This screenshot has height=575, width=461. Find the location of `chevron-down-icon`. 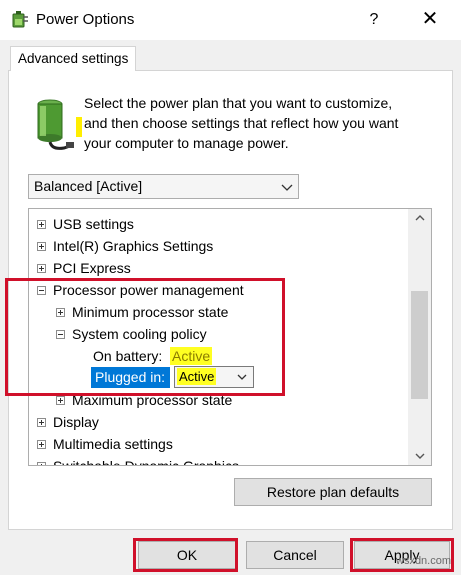

chevron-down-icon is located at coordinates (287, 187).